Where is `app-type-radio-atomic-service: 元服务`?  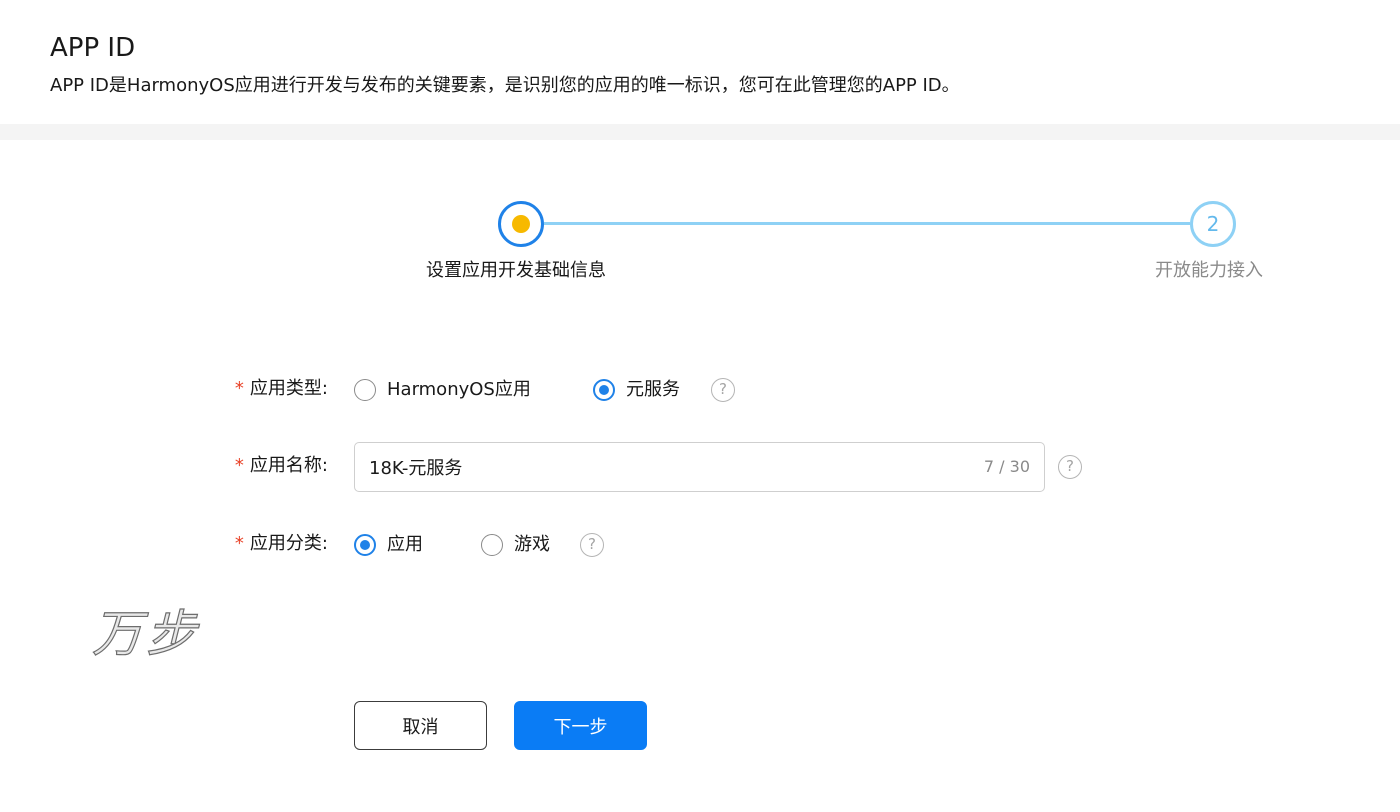 app-type-radio-atomic-service: 元服务 is located at coordinates (636, 390).